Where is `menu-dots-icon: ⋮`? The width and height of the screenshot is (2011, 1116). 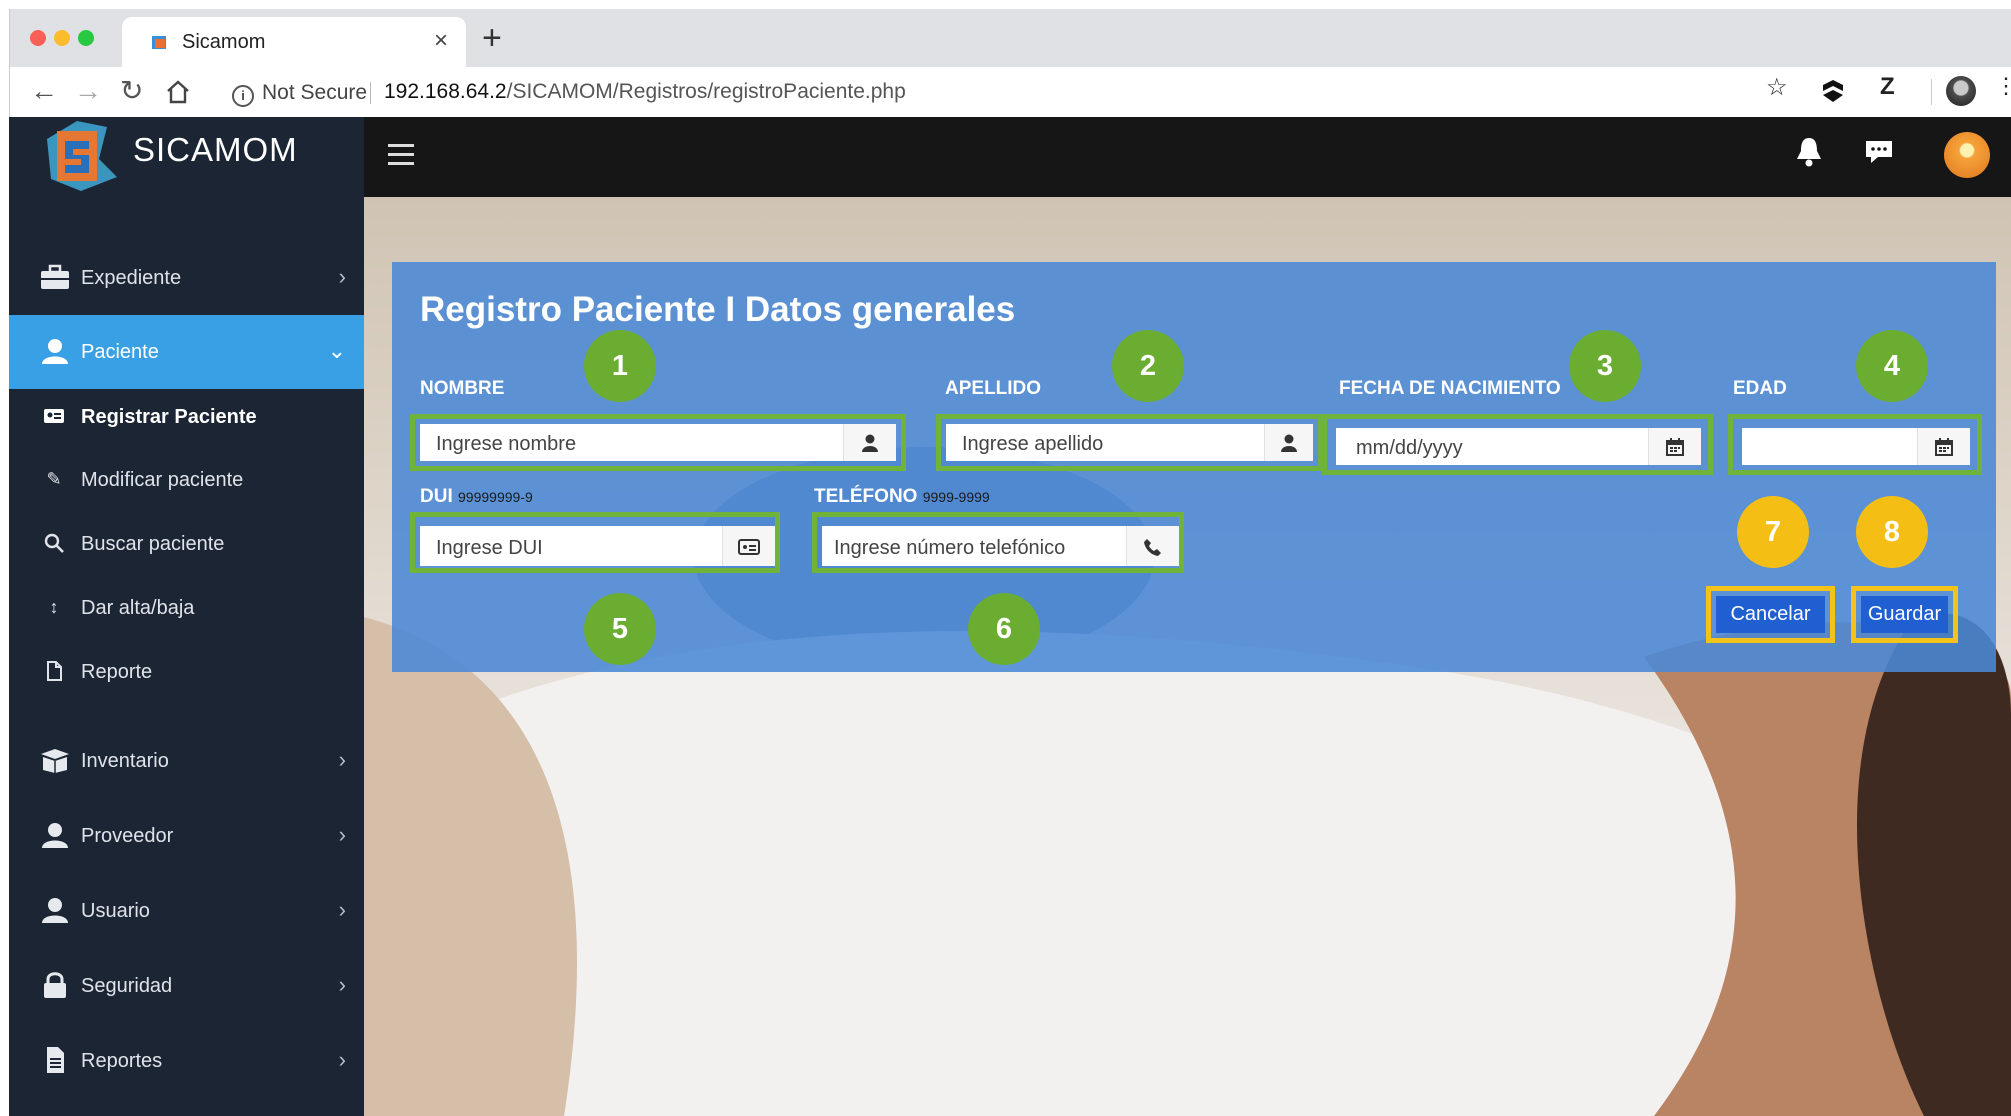 menu-dots-icon: ⋮ is located at coordinates (2003, 86).